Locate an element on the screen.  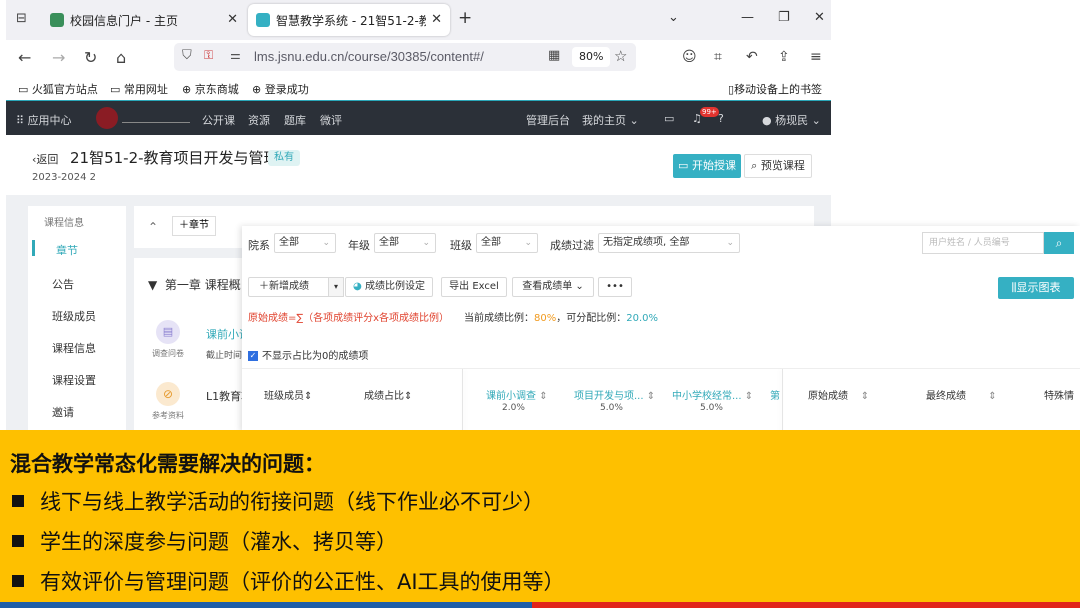
search-icon: ⌕ is located at coordinates (1059, 243).